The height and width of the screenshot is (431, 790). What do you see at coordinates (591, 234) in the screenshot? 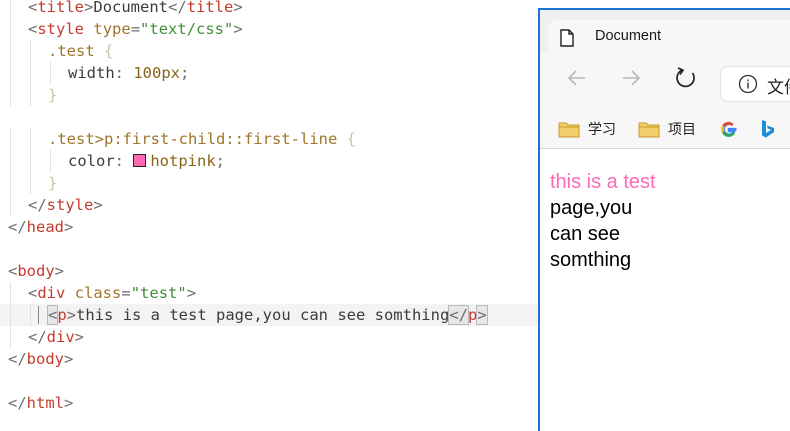
I see `rest-text: page,you can see somthing` at bounding box center [591, 234].